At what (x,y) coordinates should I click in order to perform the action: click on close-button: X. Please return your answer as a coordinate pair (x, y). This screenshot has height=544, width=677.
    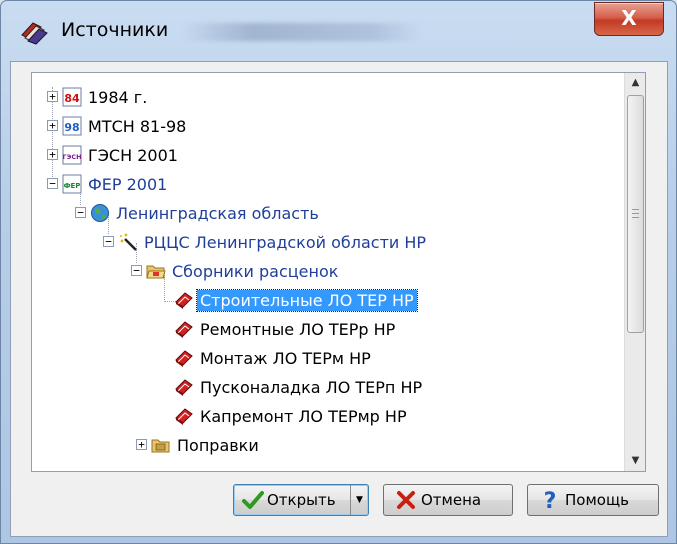
    Looking at the image, I should click on (629, 19).